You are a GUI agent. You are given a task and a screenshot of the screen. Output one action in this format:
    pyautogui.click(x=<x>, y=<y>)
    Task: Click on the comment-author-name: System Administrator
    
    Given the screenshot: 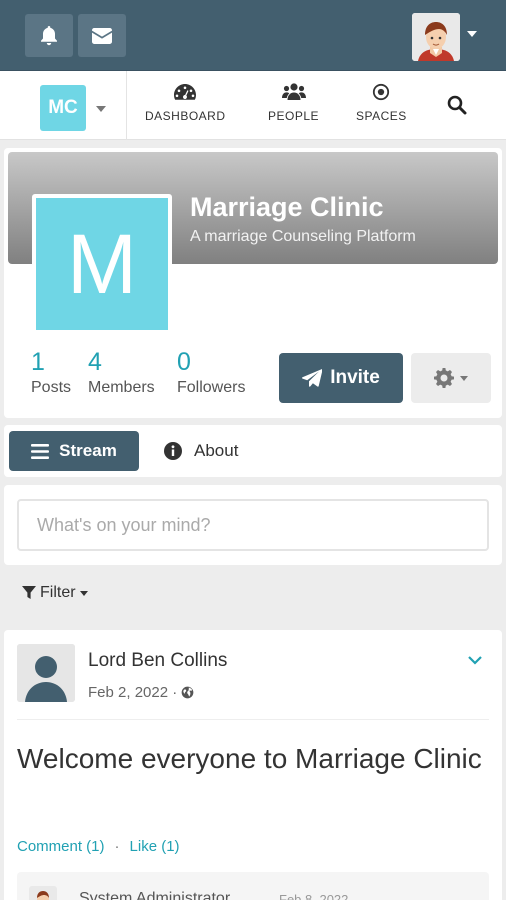 What is the action you would take?
    pyautogui.click(x=154, y=895)
    